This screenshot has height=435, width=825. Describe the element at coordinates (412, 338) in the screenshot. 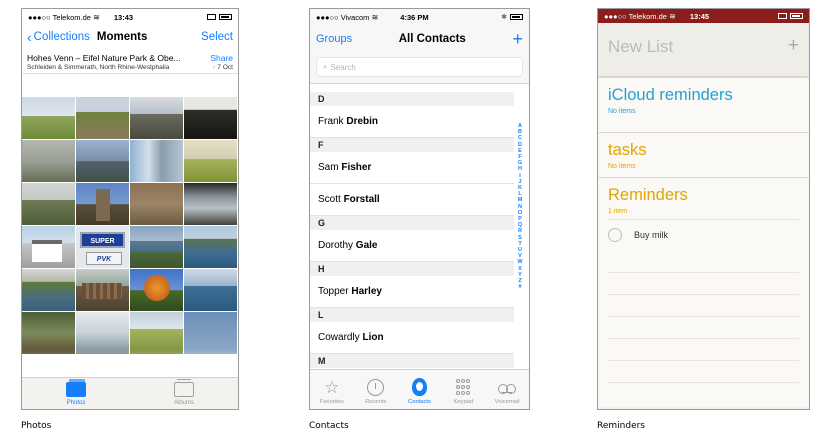

I see `contact-row: Cowardly Lion` at that location.